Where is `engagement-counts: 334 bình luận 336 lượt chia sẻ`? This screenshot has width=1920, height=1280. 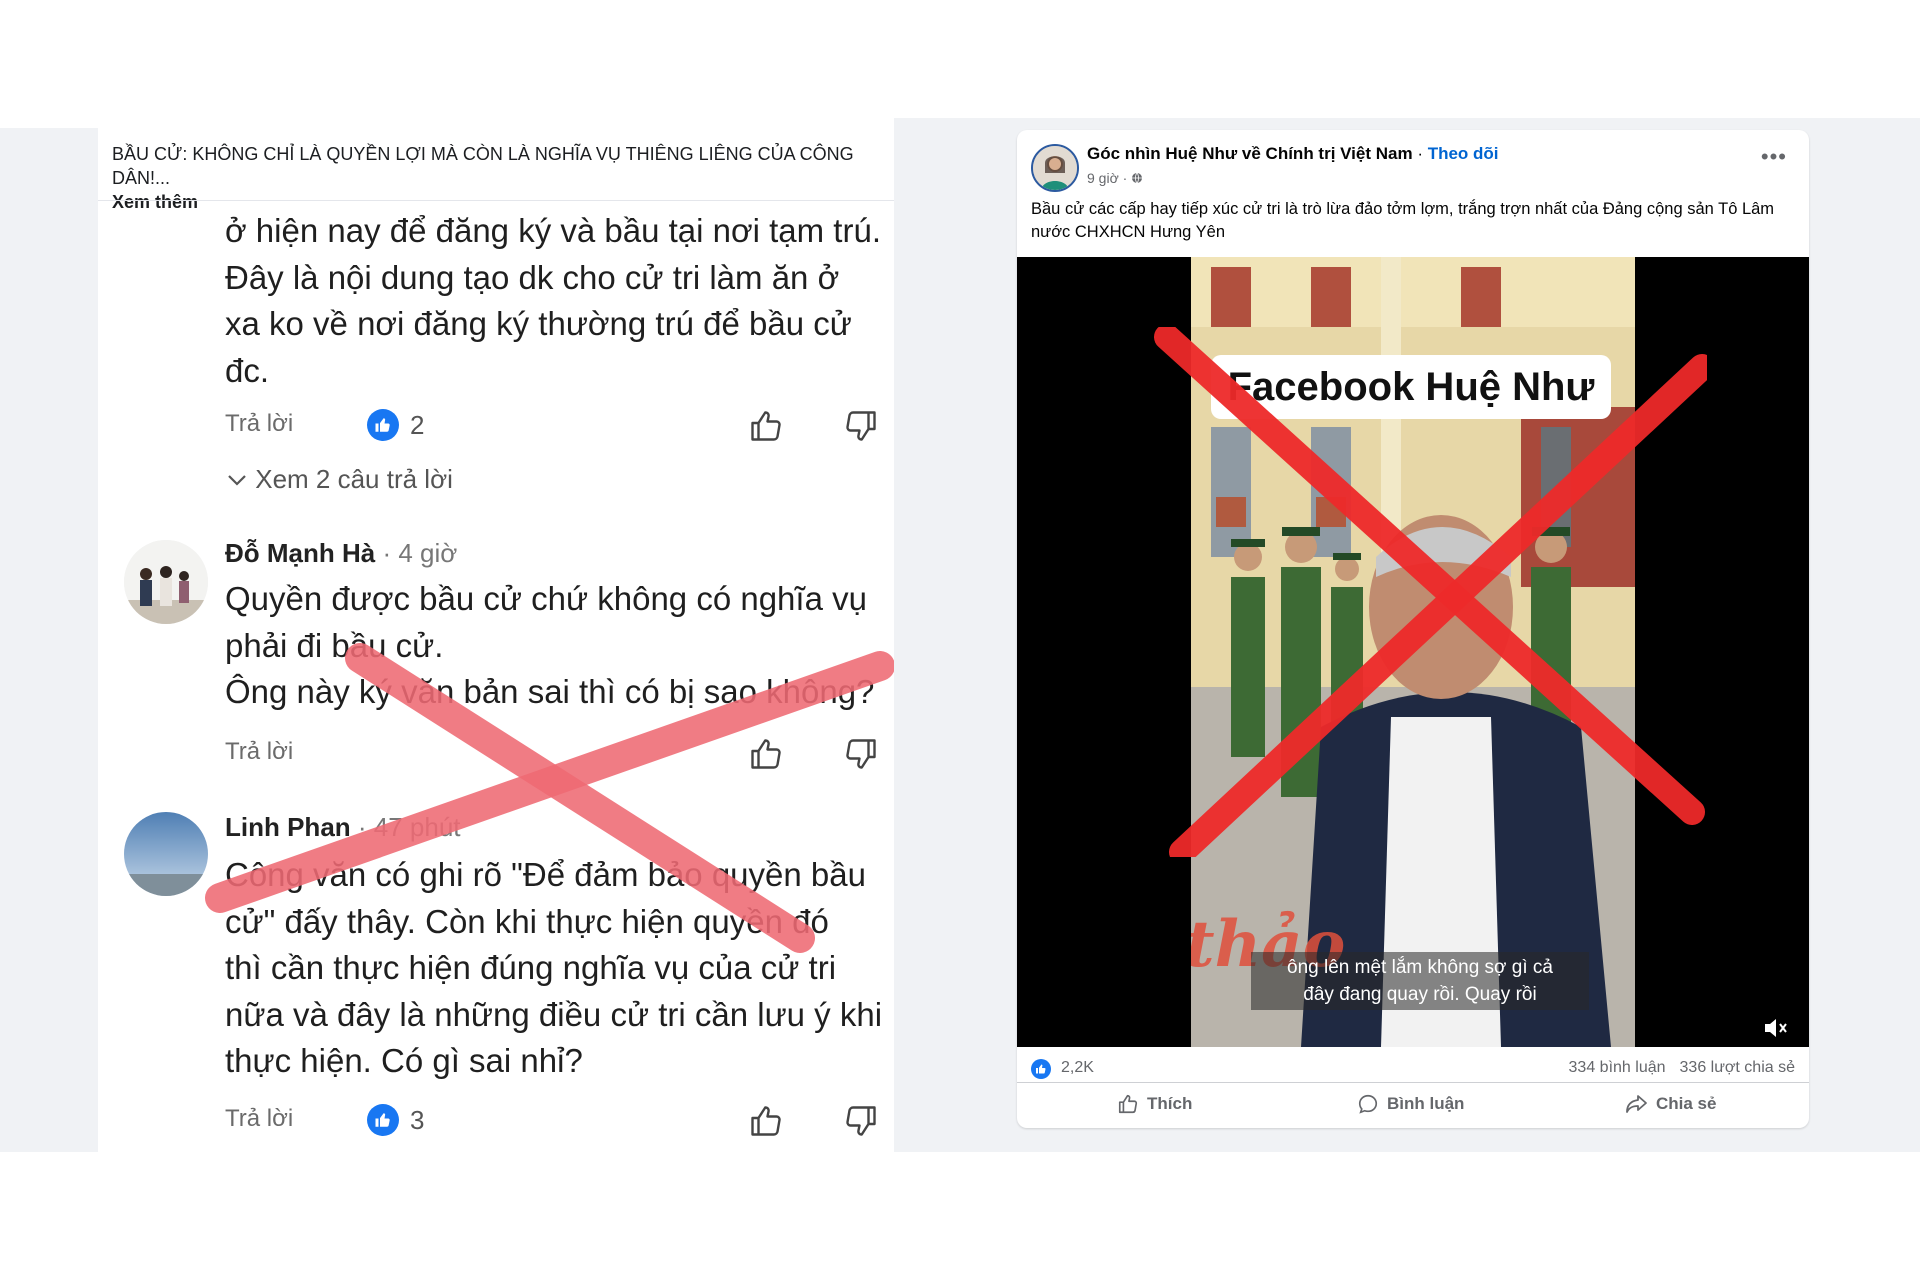
engagement-counts: 334 bình luận 336 lượt chia sẻ is located at coordinates (1675, 1068).